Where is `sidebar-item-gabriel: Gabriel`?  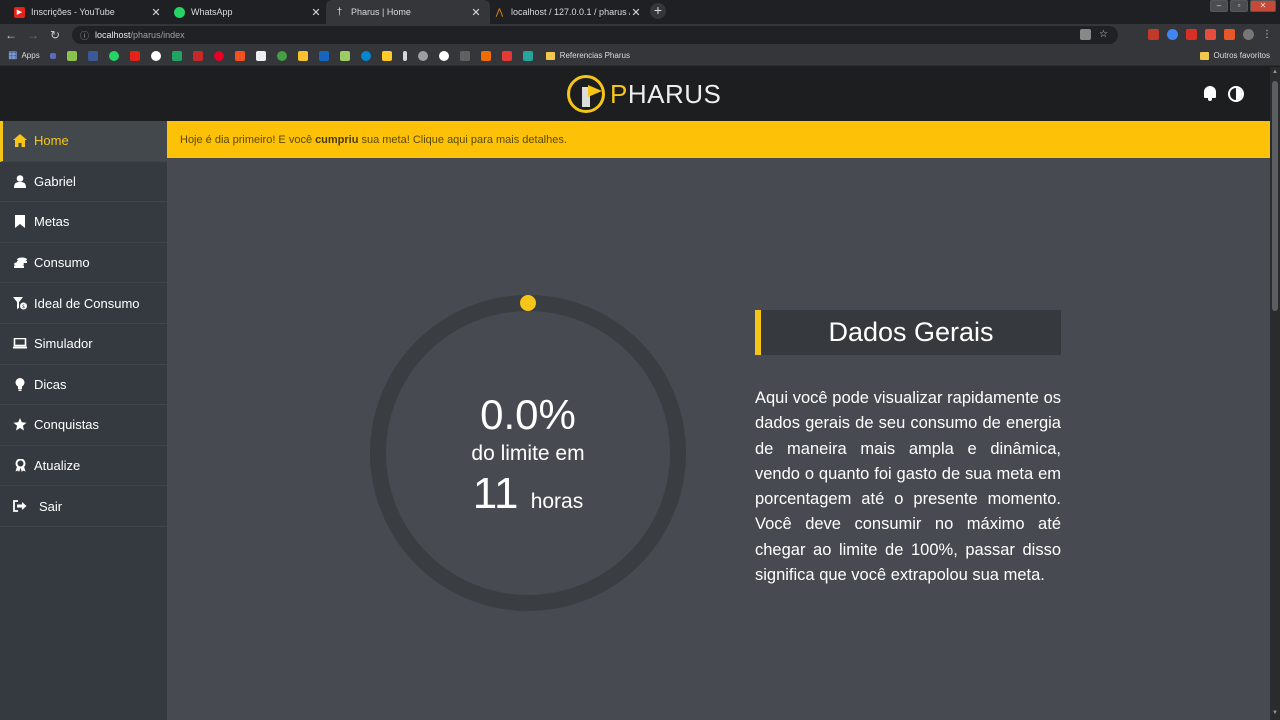
sidebar-item-gabriel: Gabriel is located at coordinates (83, 182).